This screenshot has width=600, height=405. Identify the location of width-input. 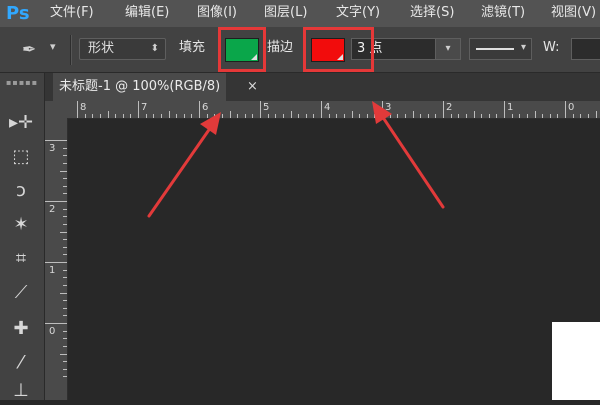
(585, 49).